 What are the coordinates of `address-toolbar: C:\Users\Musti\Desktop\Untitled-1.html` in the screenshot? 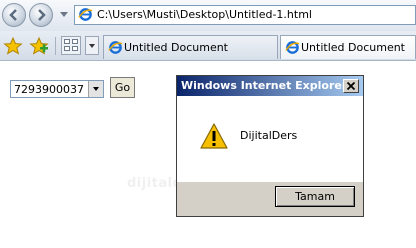 It's located at (208, 15).